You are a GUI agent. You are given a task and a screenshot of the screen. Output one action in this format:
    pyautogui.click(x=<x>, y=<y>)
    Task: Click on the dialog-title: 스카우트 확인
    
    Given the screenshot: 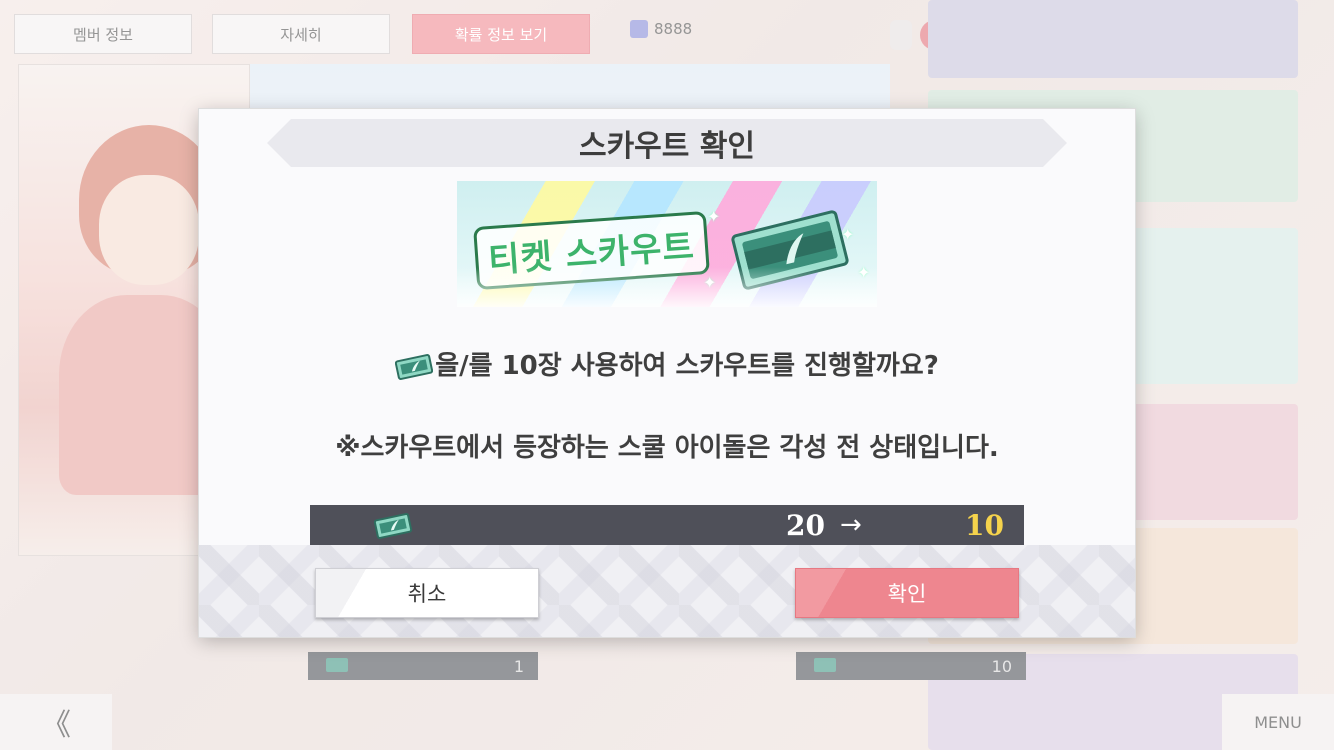 What is the action you would take?
    pyautogui.click(x=667, y=146)
    